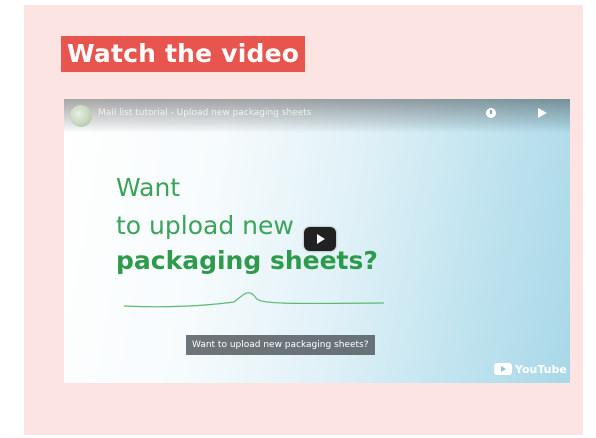 This screenshot has width=596, height=438. Describe the element at coordinates (247, 260) in the screenshot. I see `video-headline-line-3: packaging sheets?` at that location.